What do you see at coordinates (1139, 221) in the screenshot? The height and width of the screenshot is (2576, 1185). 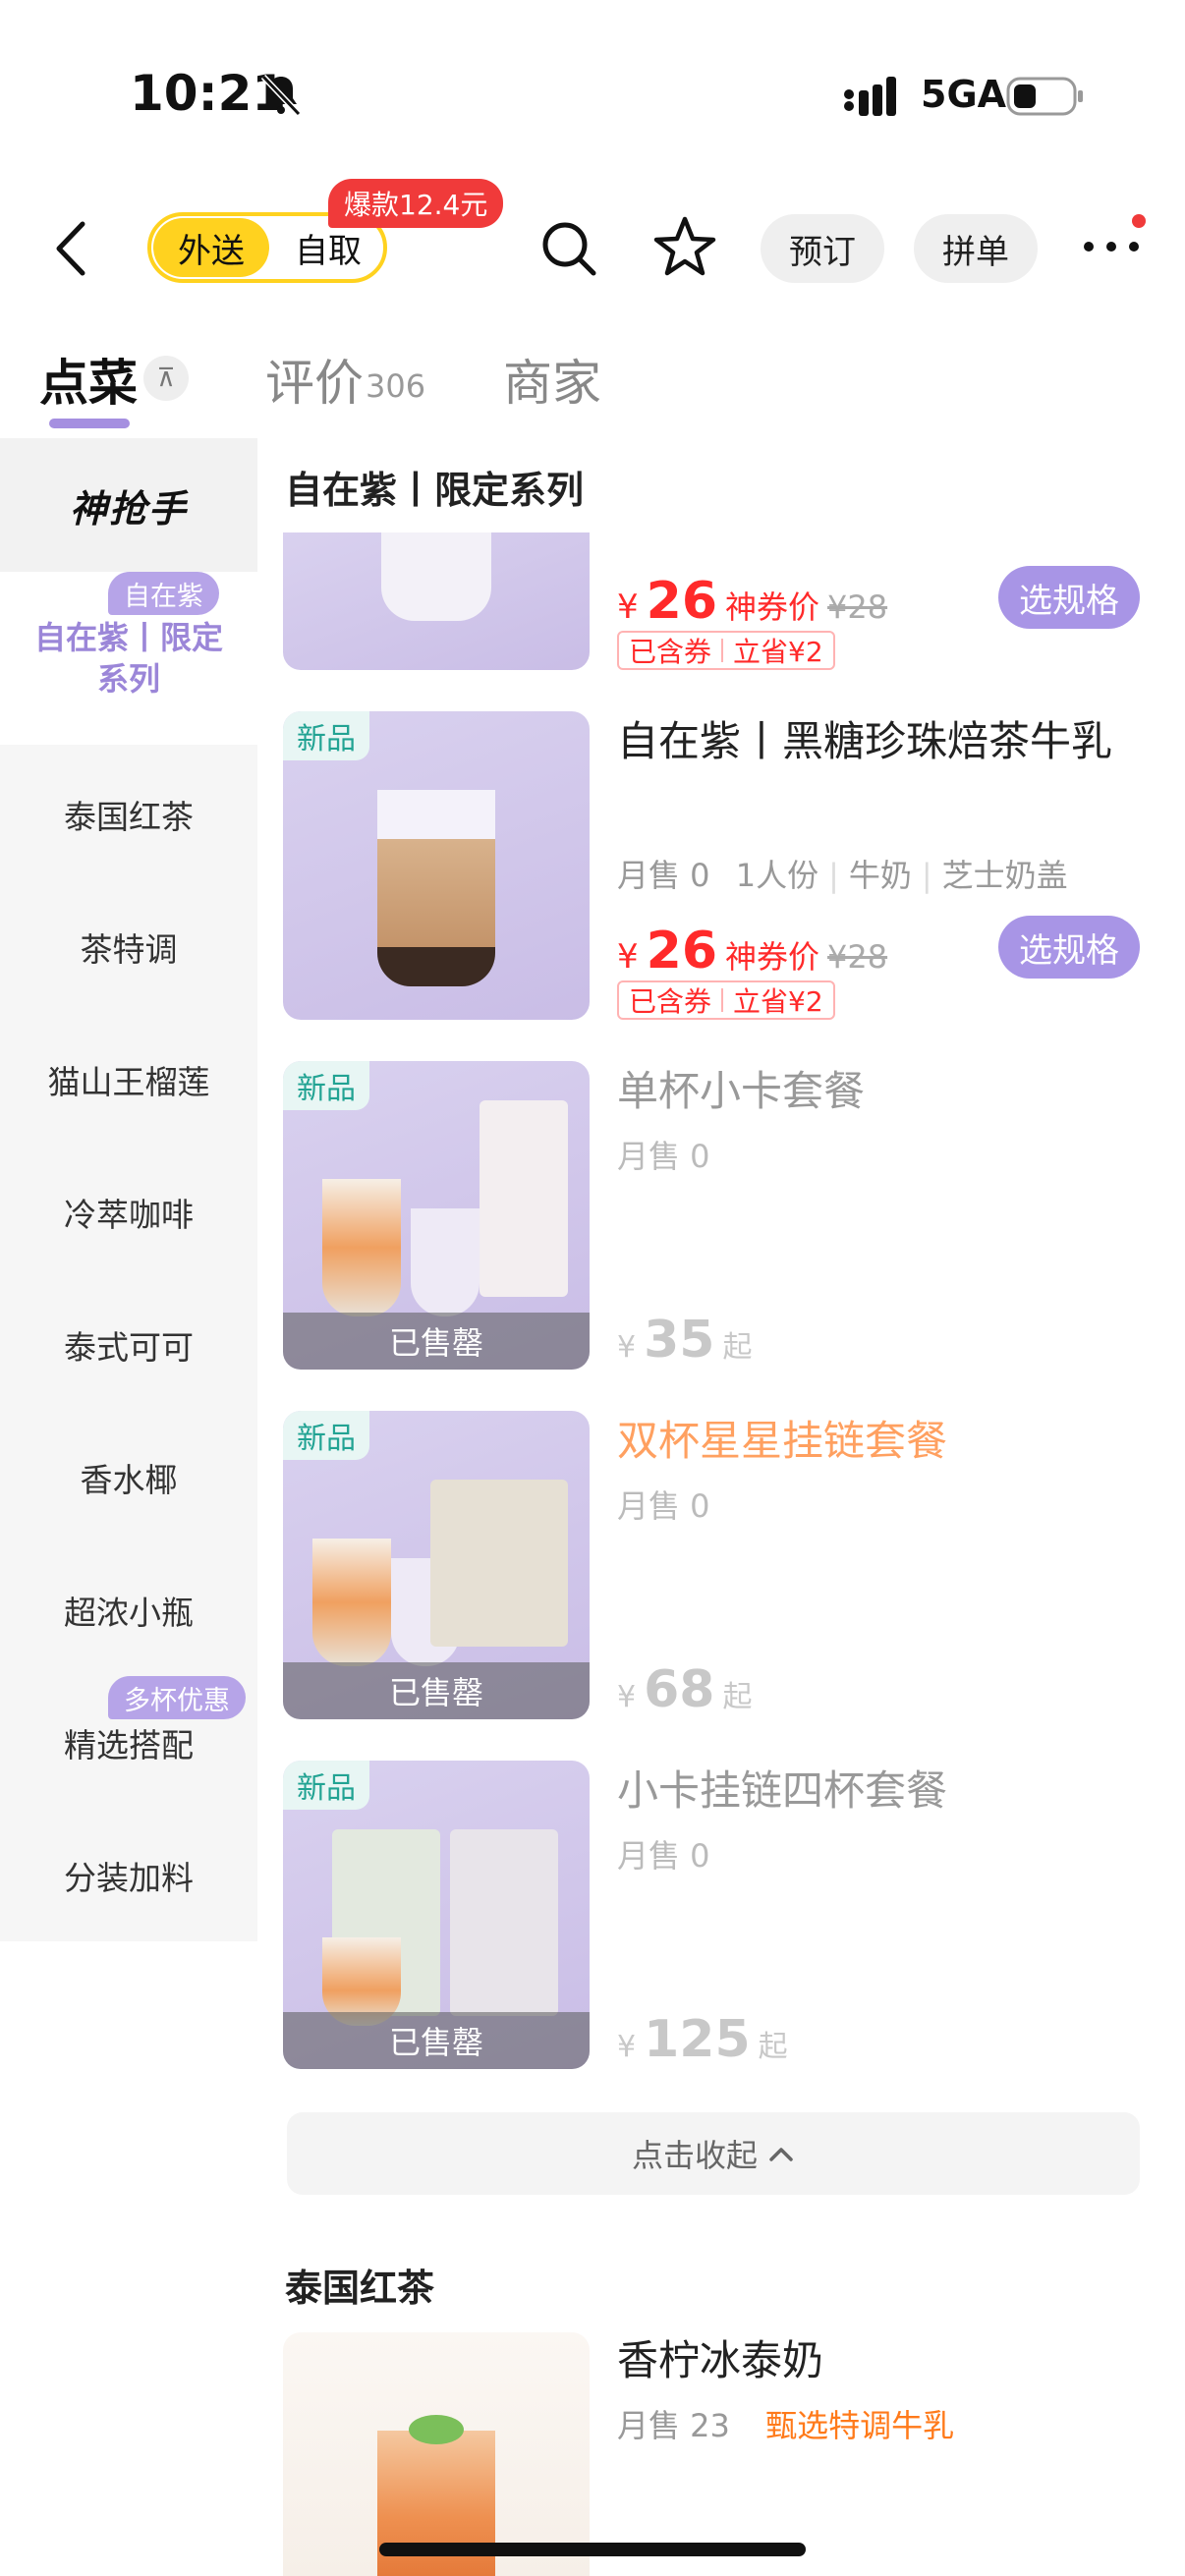 I see `notification-dot` at bounding box center [1139, 221].